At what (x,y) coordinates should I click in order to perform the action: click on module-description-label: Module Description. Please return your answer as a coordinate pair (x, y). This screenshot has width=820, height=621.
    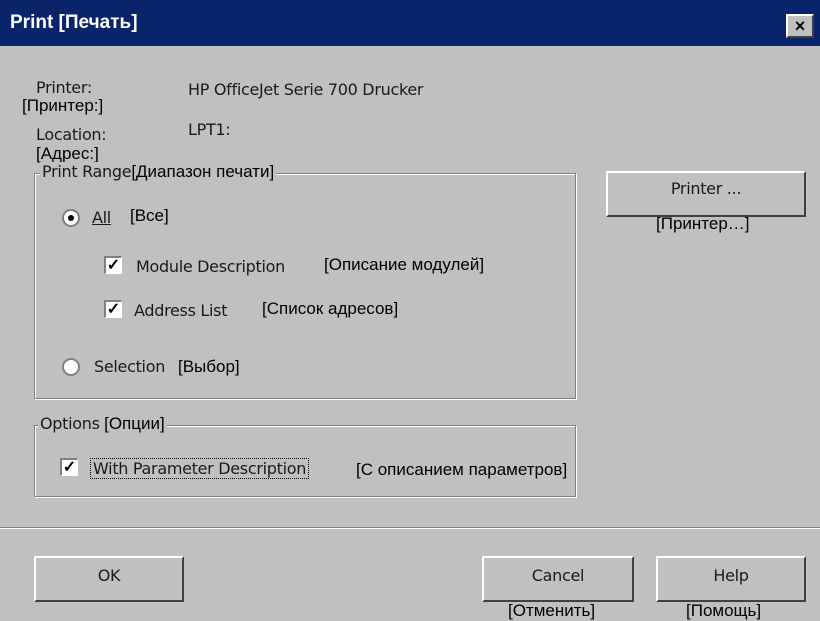
    Looking at the image, I should click on (210, 266).